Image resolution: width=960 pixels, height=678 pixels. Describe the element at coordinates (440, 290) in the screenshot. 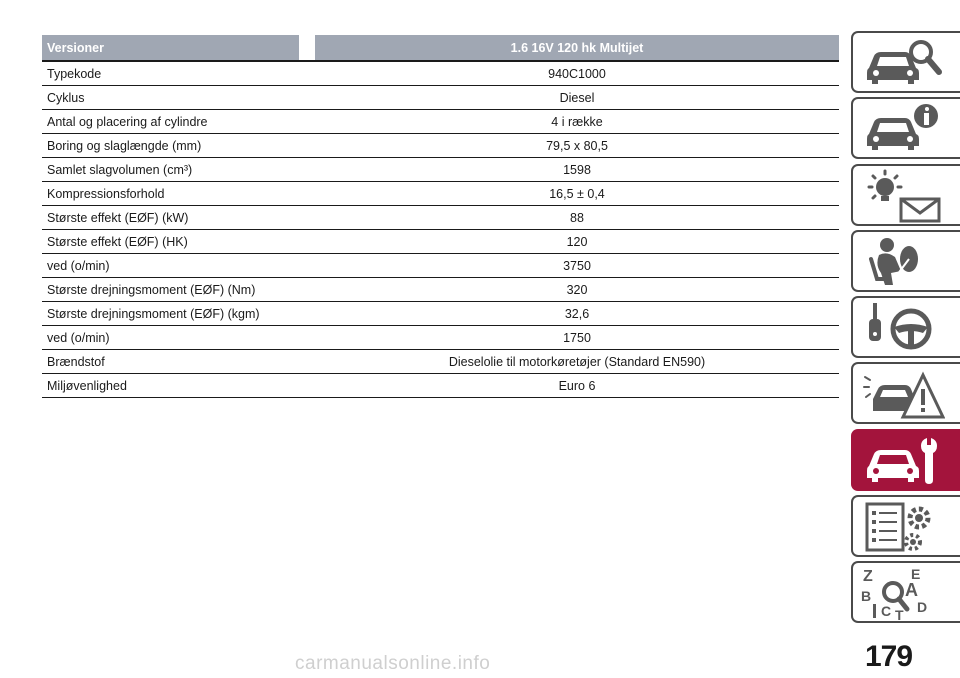

I see `table-row: Største drejningsmoment (EØF) (Nm) 320` at that location.